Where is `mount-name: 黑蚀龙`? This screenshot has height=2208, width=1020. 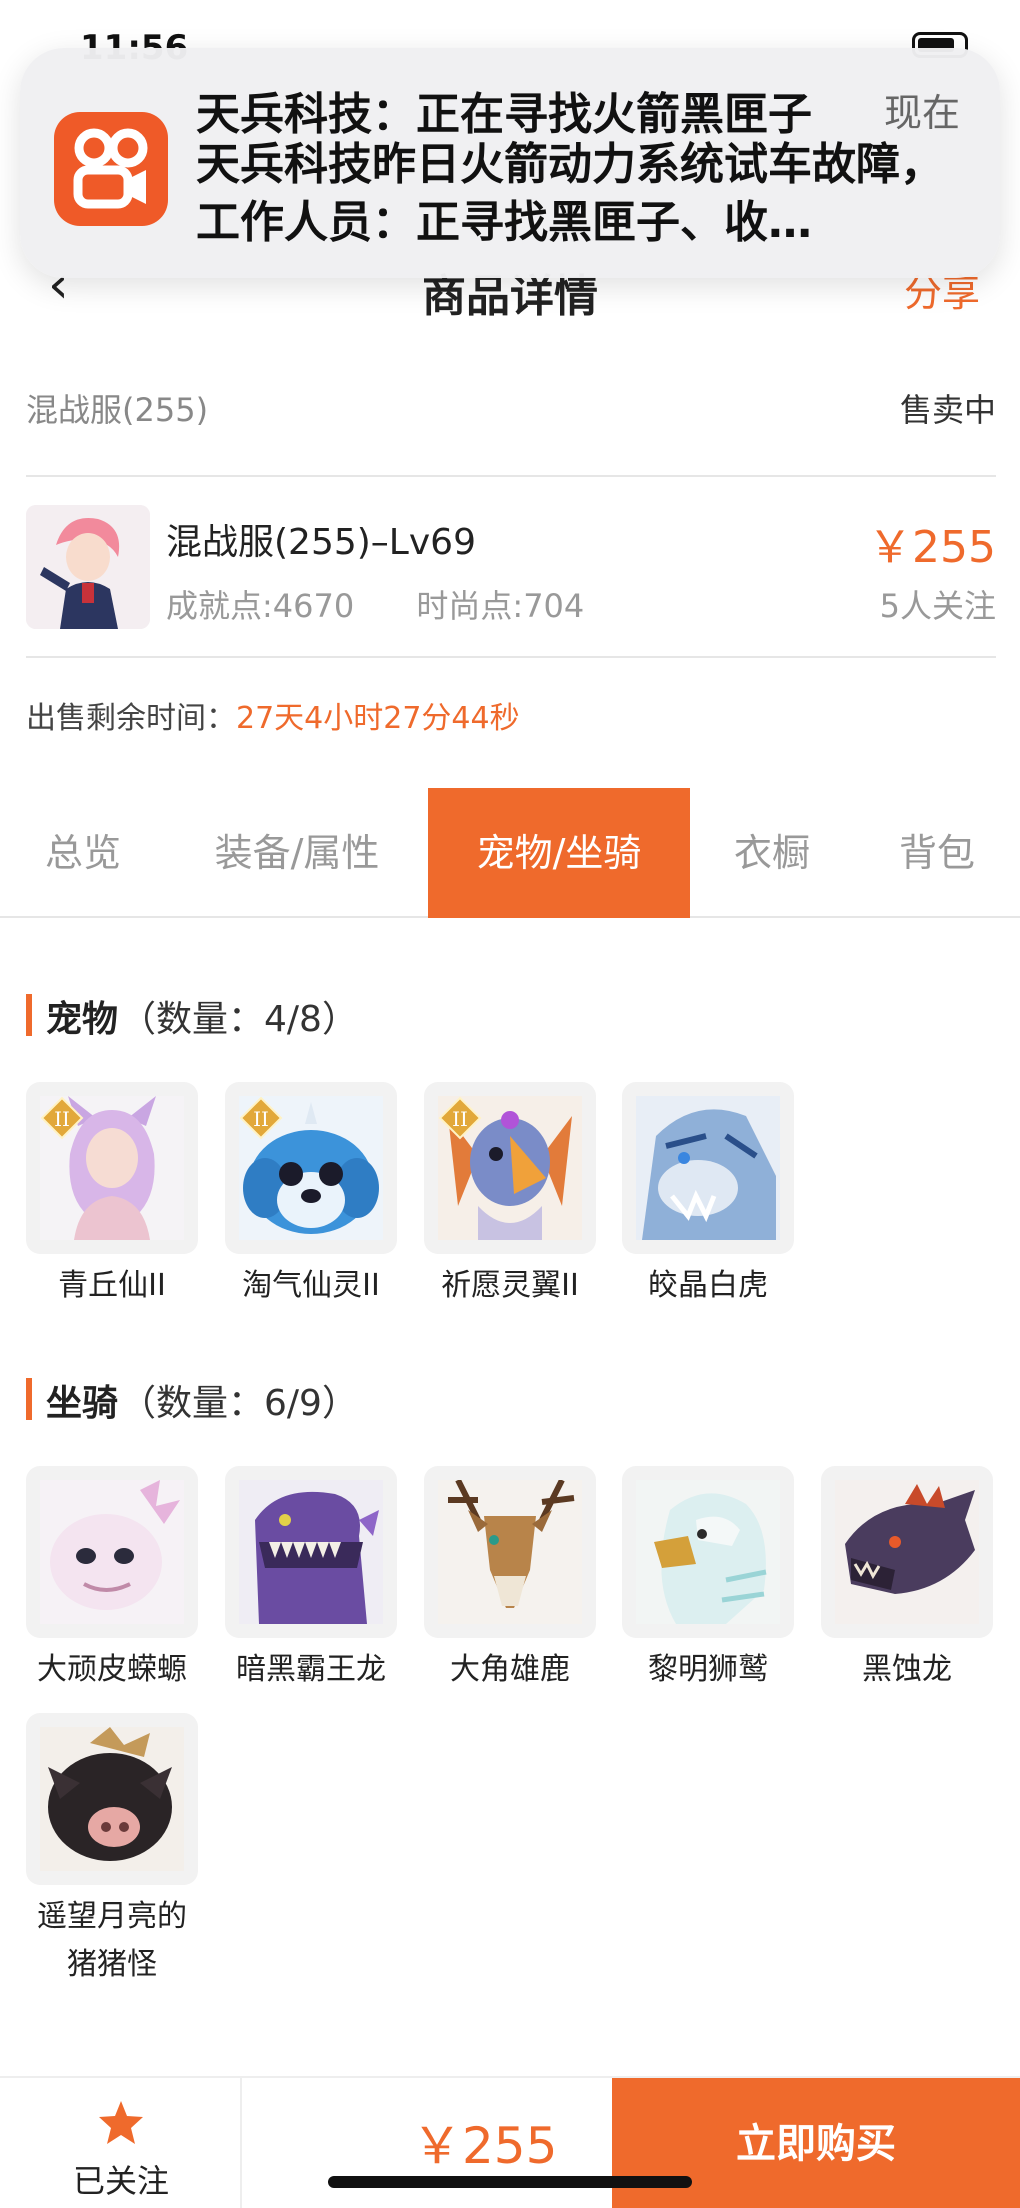 mount-name: 黑蚀龙 is located at coordinates (907, 1669).